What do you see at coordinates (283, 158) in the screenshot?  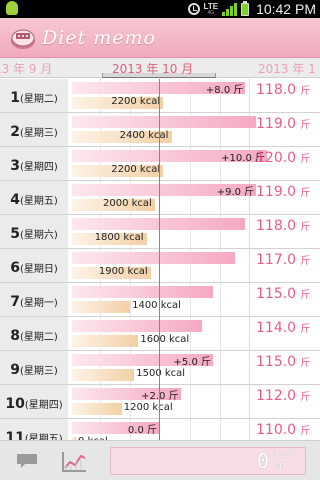 I see `row-weight: 120.0 斤` at bounding box center [283, 158].